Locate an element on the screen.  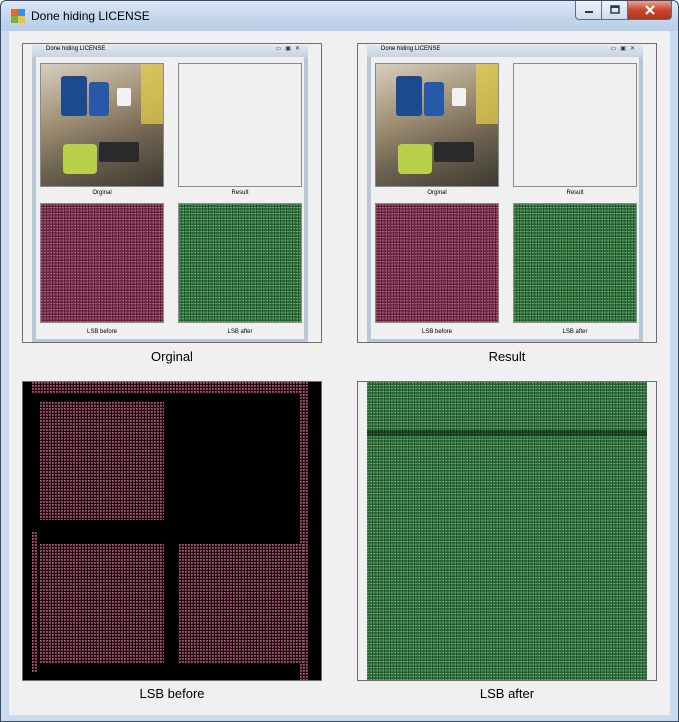
caption-buttons is located at coordinates (623, 11).